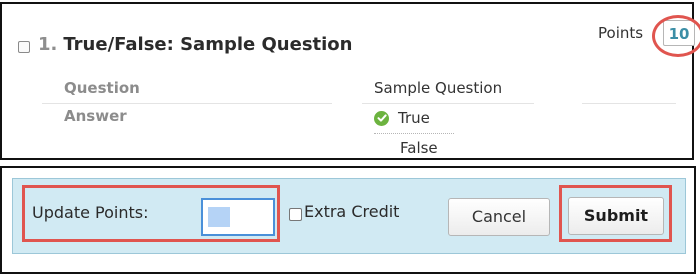  What do you see at coordinates (351, 211) in the screenshot?
I see `extra-credit-label: Extra Credit` at bounding box center [351, 211].